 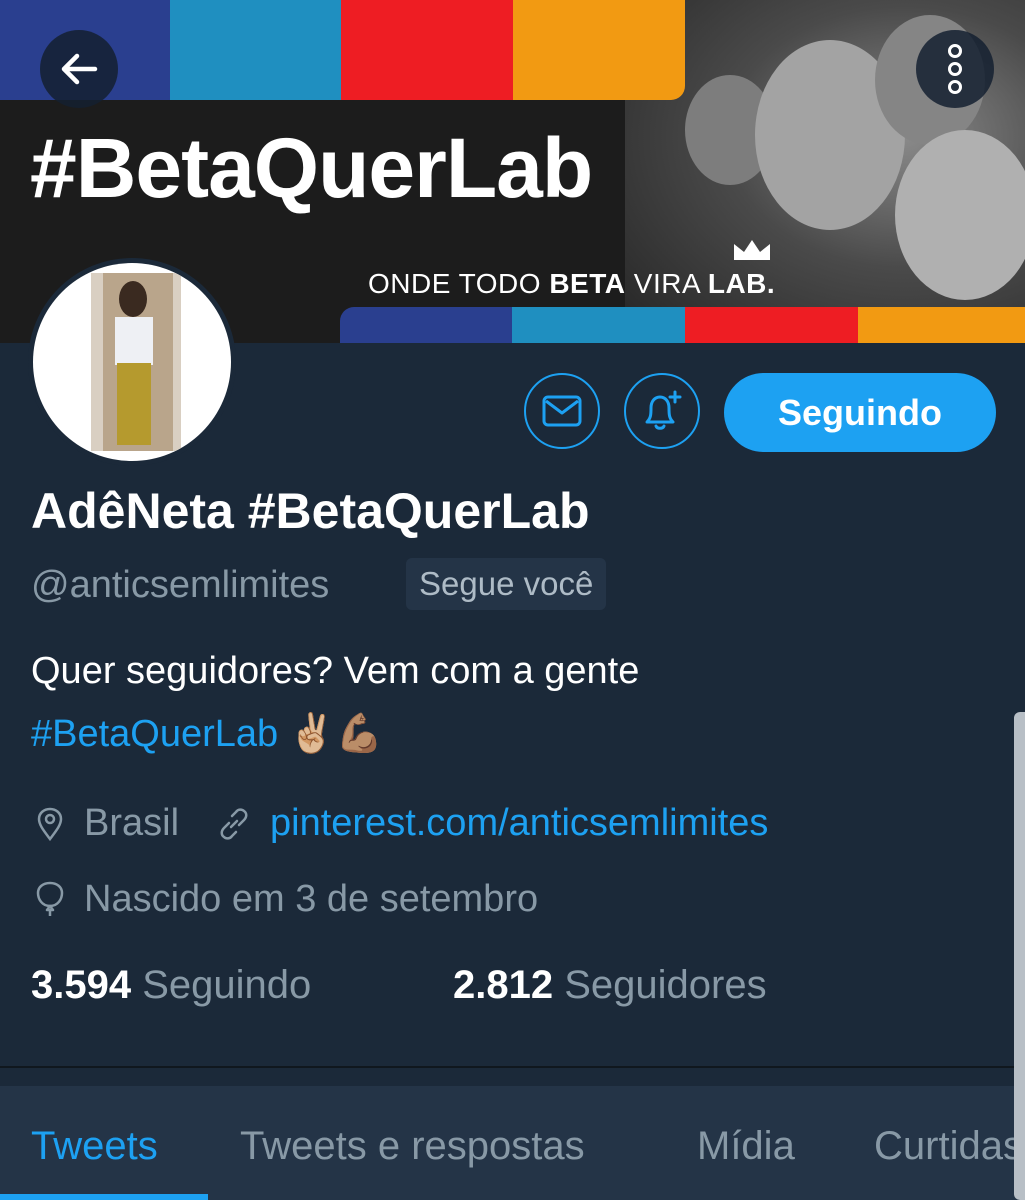 I want to click on link-icon, so click(x=234, y=824).